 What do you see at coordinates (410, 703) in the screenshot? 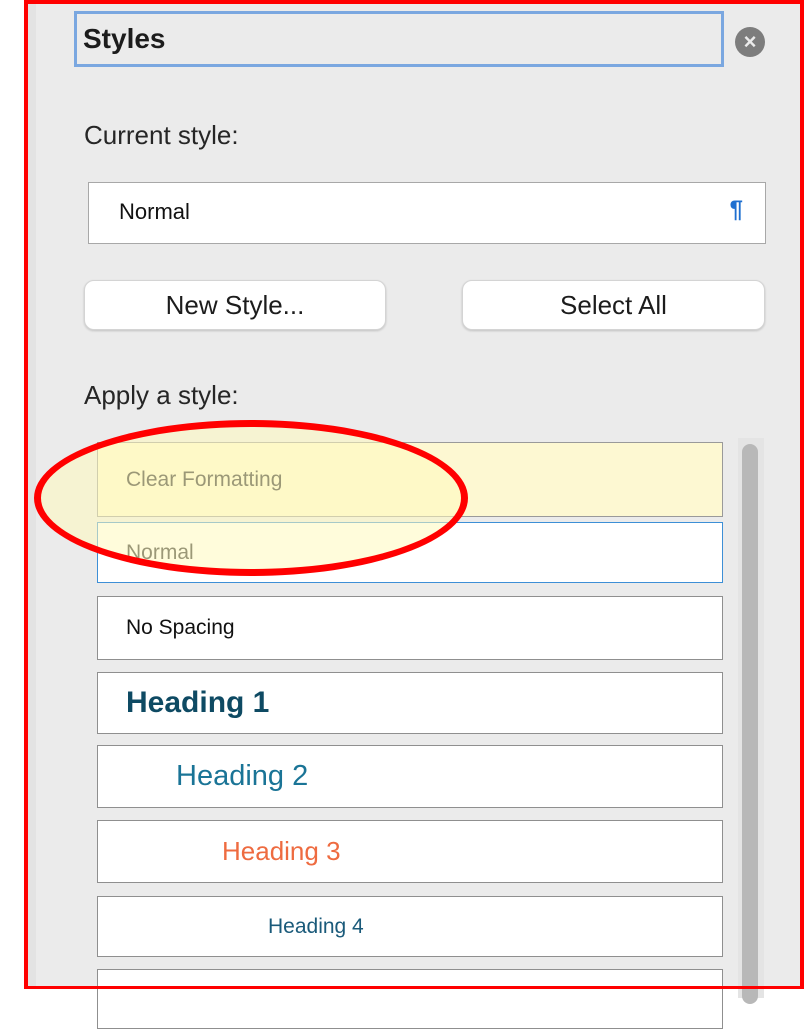
I see `style-item-heading-1: Heading 1` at bounding box center [410, 703].